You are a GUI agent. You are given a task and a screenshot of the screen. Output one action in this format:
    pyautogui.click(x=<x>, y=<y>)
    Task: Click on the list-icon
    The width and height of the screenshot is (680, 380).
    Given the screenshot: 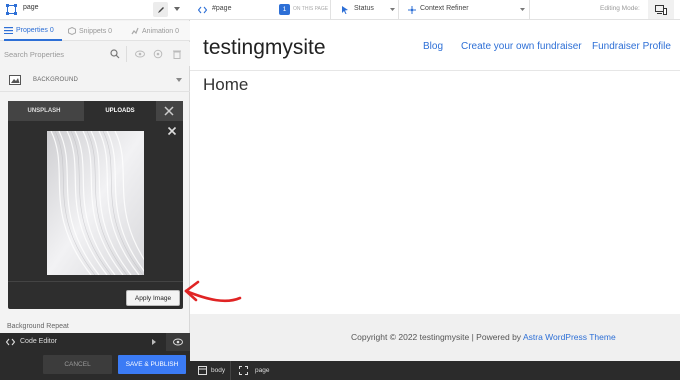 What is the action you would take?
    pyautogui.click(x=8, y=30)
    